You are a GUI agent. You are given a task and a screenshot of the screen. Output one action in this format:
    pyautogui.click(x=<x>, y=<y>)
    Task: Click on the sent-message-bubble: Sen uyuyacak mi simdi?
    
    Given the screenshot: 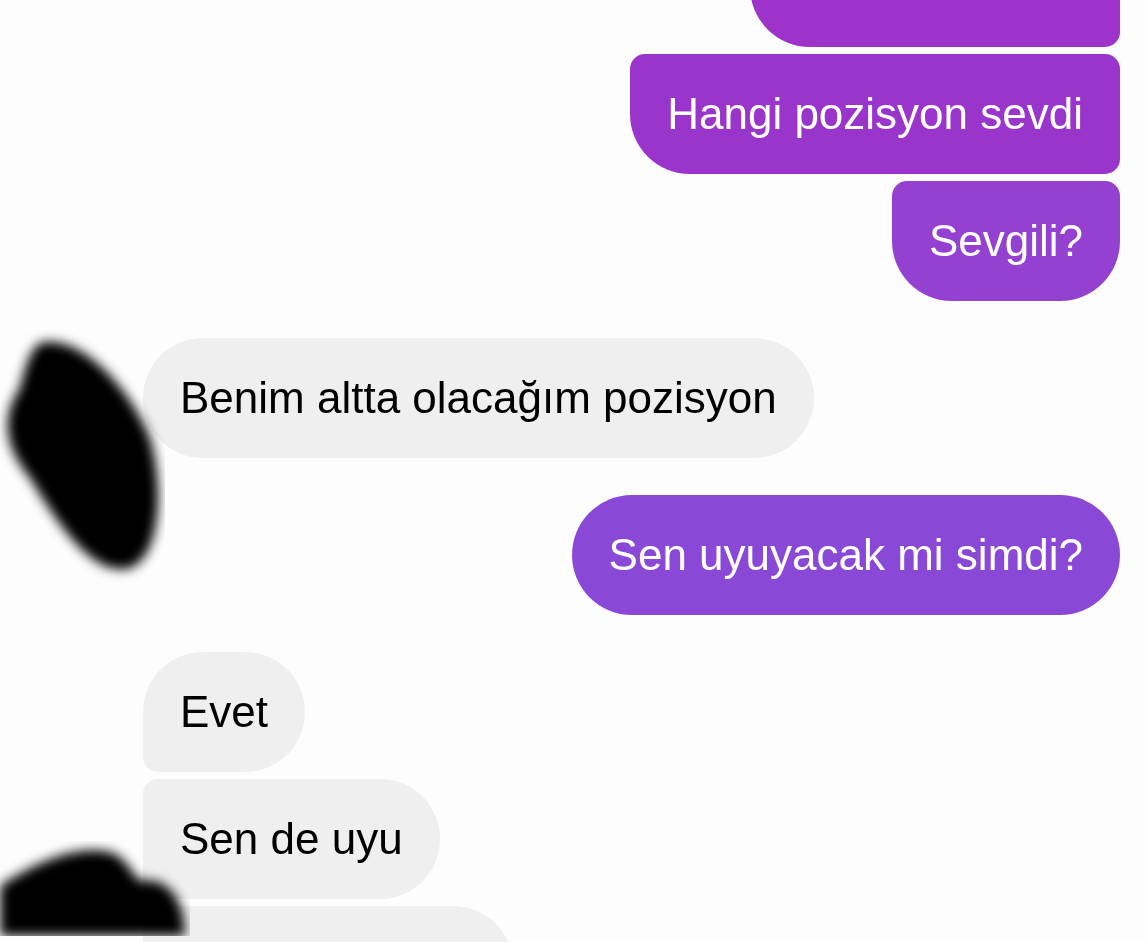 What is the action you would take?
    pyautogui.click(x=845, y=555)
    